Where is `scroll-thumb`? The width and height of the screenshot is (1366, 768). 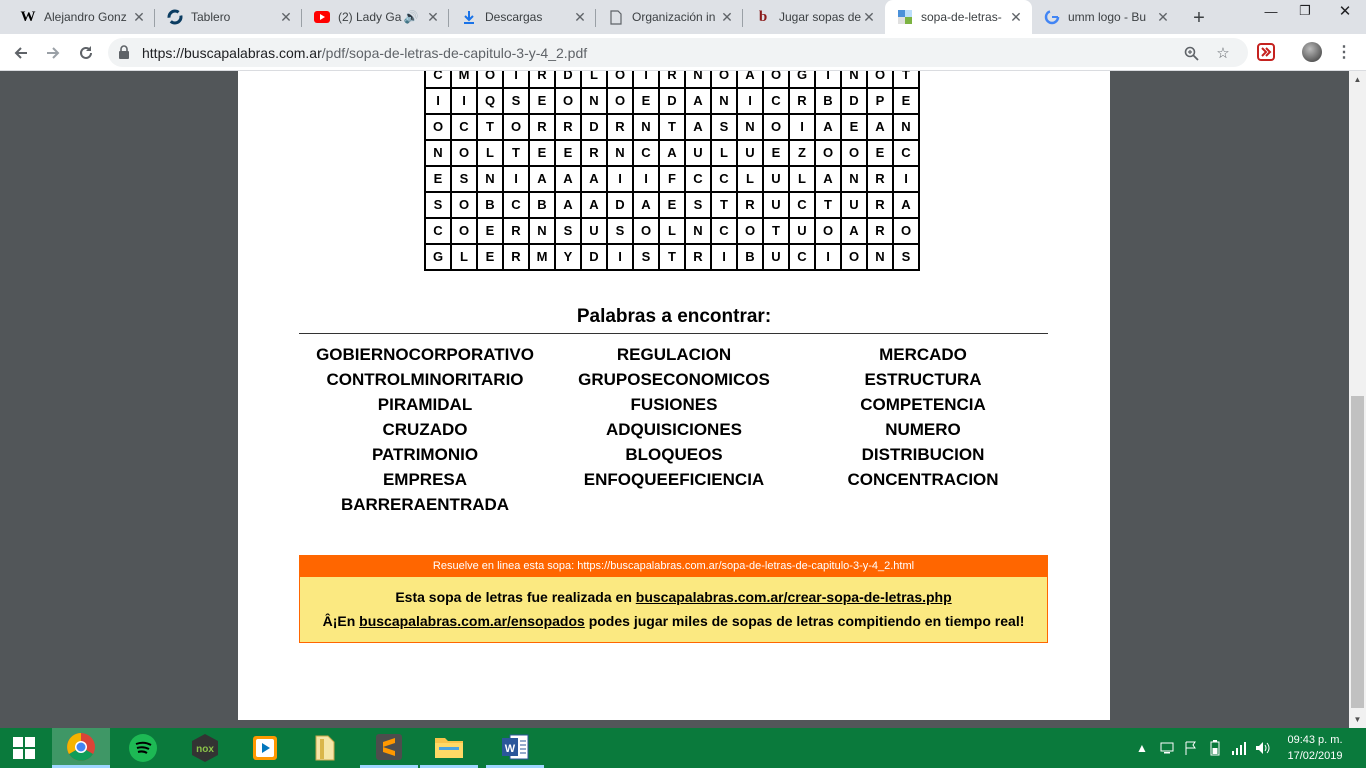 scroll-thumb is located at coordinates (1357, 552).